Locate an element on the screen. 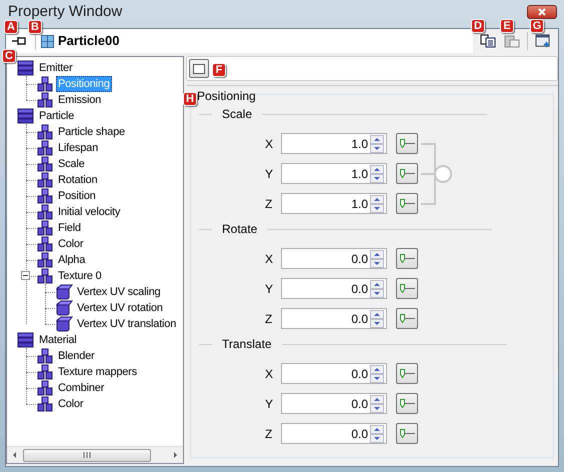  close-button is located at coordinates (542, 12).